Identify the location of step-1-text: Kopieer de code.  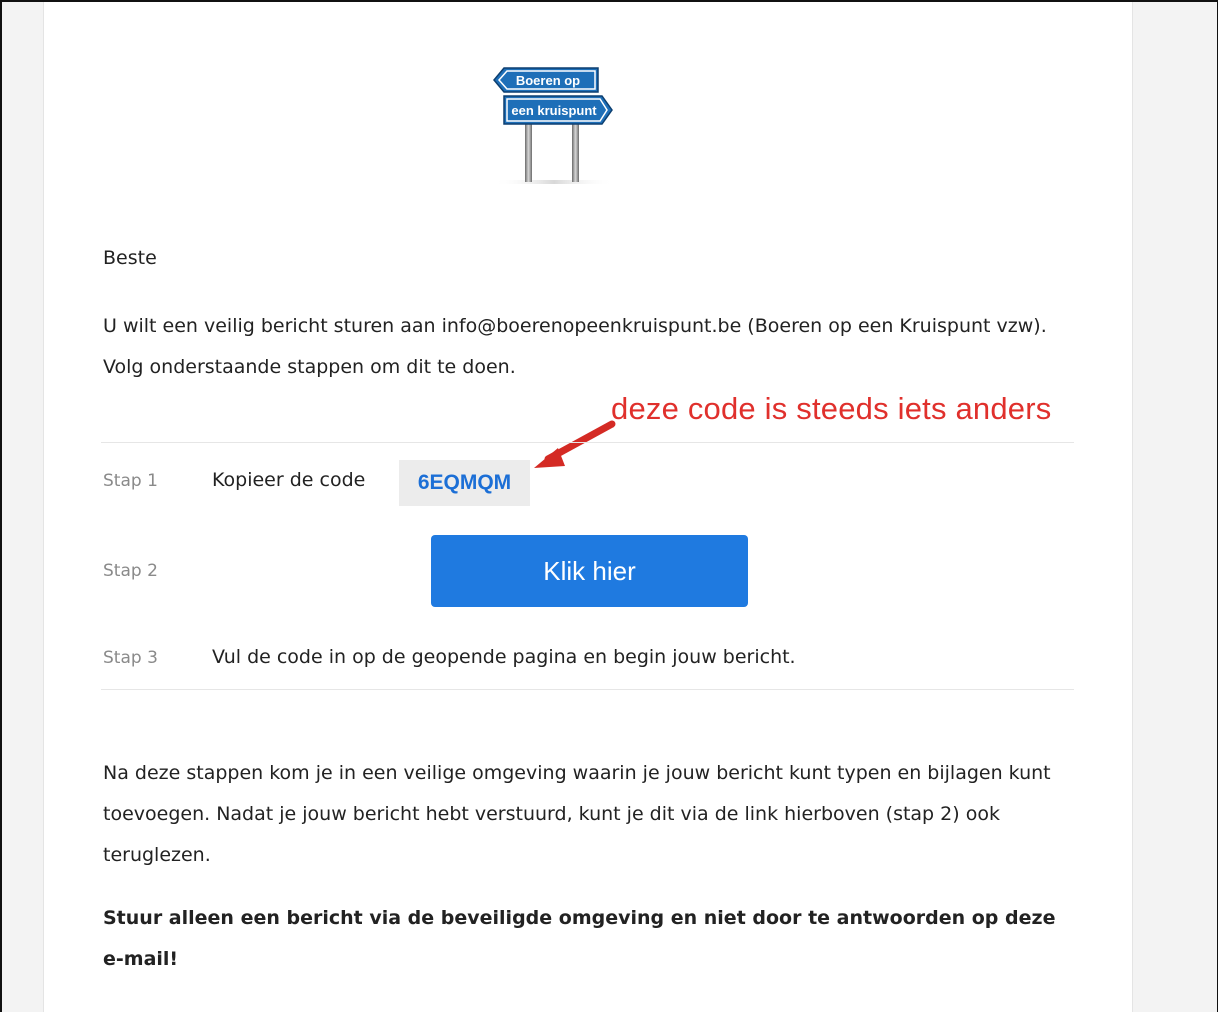
(289, 480).